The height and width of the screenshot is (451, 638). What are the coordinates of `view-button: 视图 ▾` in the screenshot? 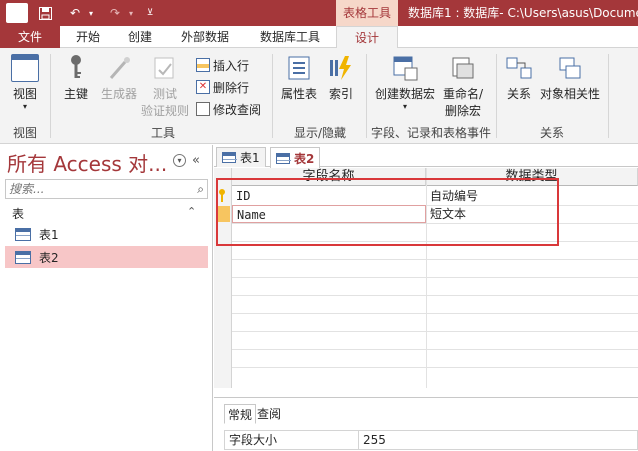 It's located at (25, 82).